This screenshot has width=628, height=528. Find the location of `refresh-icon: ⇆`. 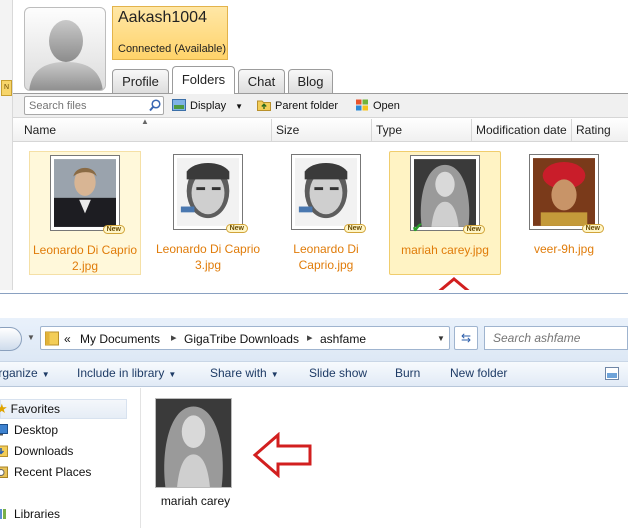

refresh-icon: ⇆ is located at coordinates (466, 338).